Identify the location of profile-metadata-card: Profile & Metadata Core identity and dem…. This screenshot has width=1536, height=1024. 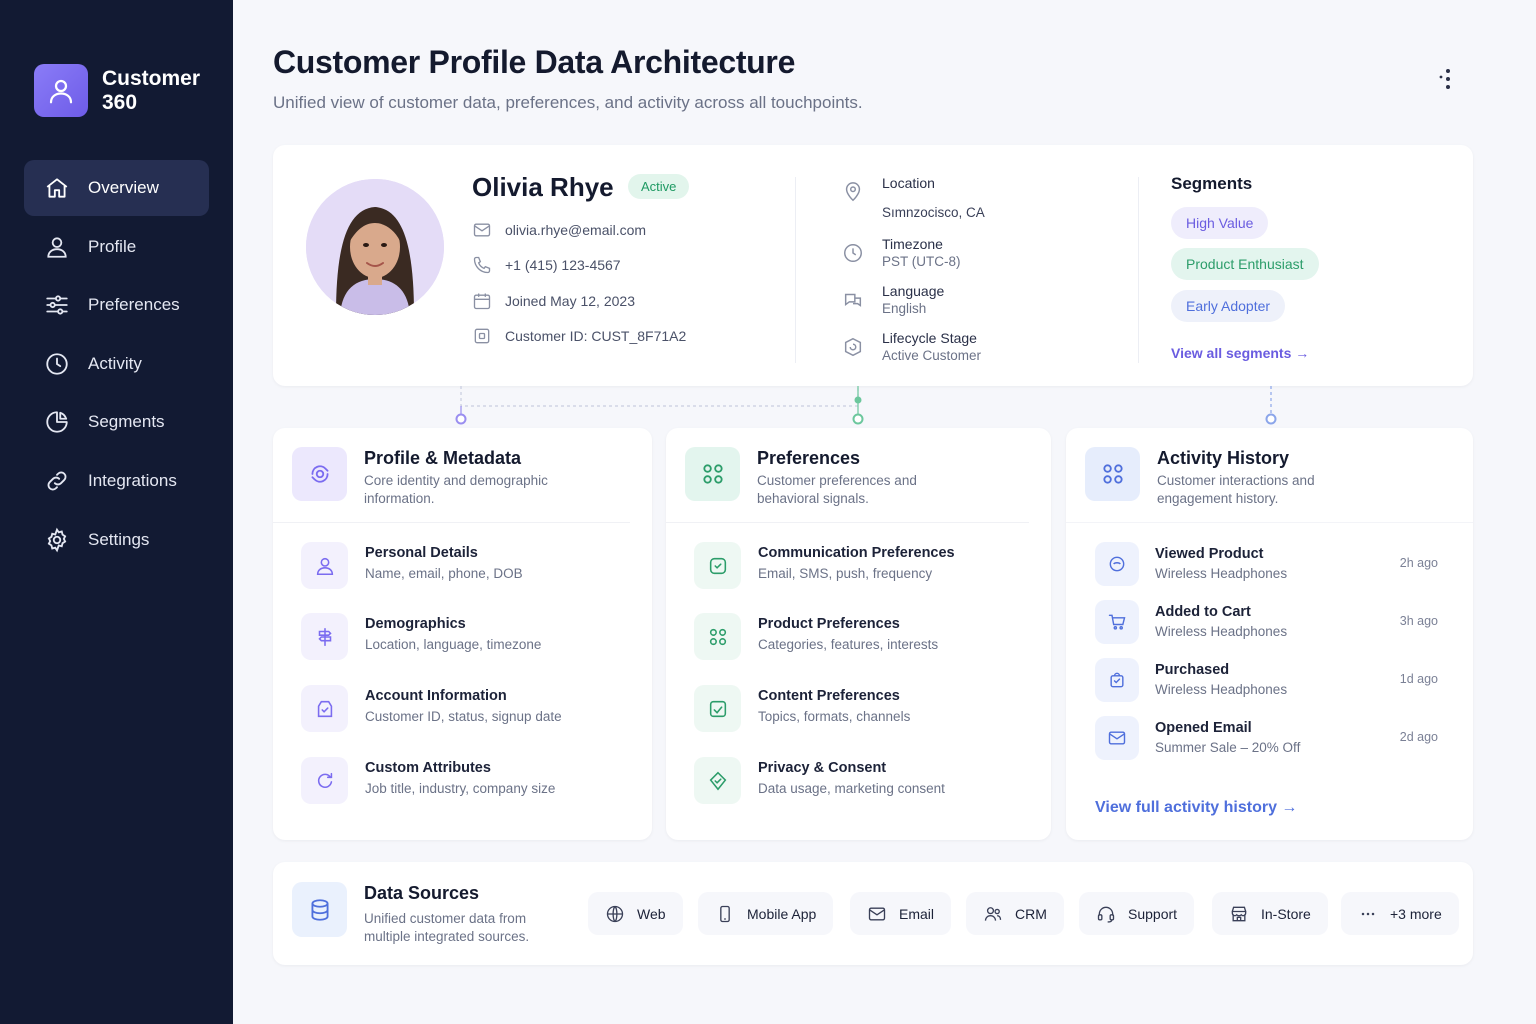
(462, 634).